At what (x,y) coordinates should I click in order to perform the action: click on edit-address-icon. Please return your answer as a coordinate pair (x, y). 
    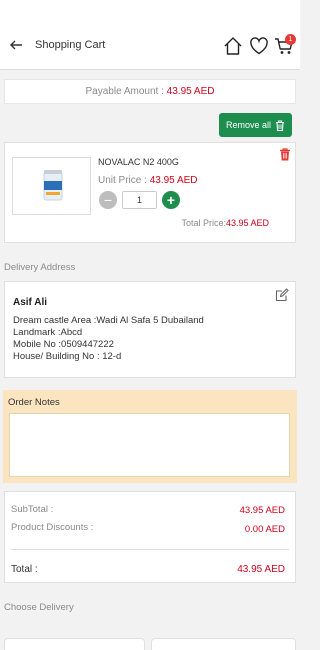
    Looking at the image, I should click on (282, 295).